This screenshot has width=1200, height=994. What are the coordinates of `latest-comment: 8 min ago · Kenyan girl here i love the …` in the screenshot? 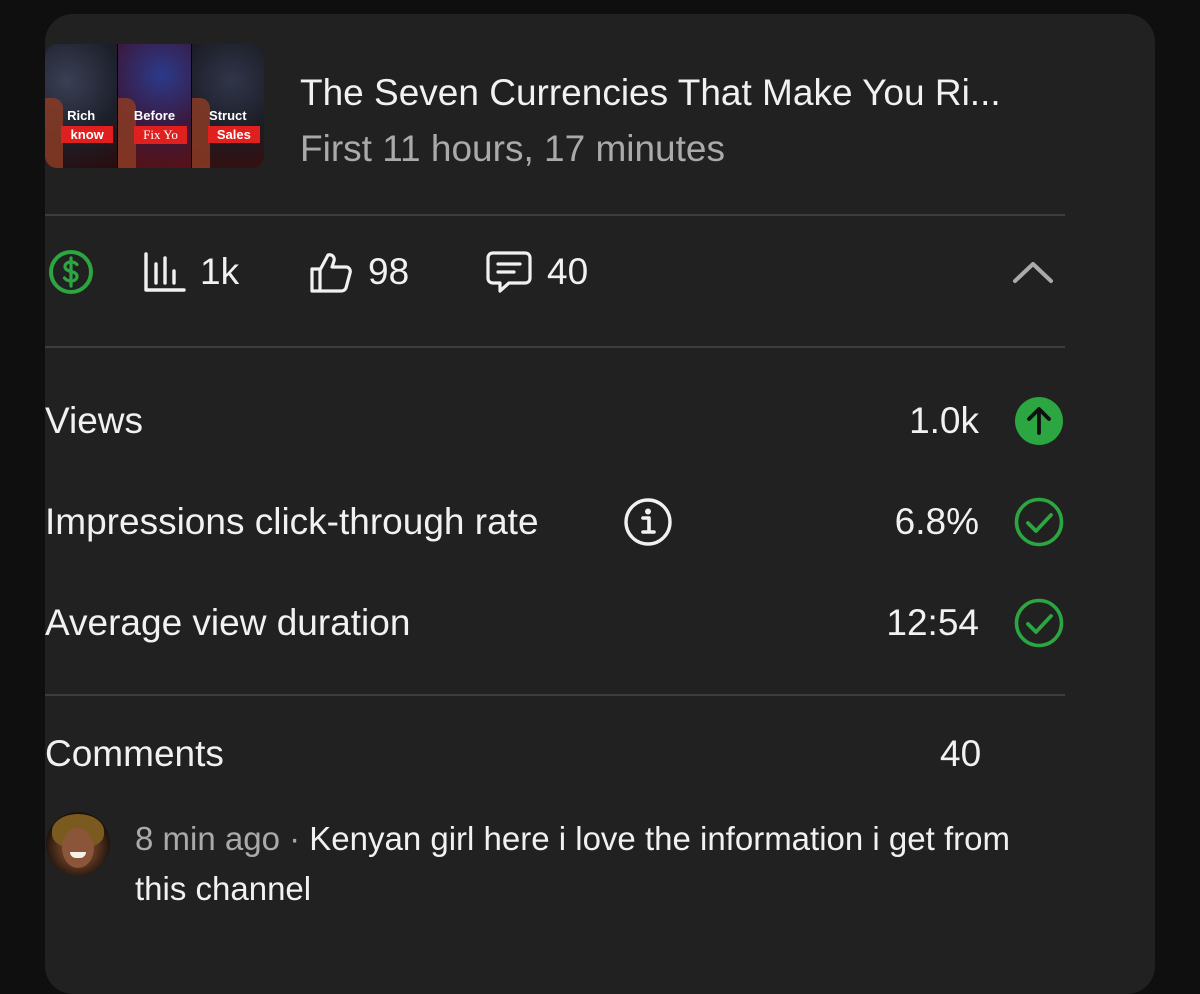 It's located at (585, 864).